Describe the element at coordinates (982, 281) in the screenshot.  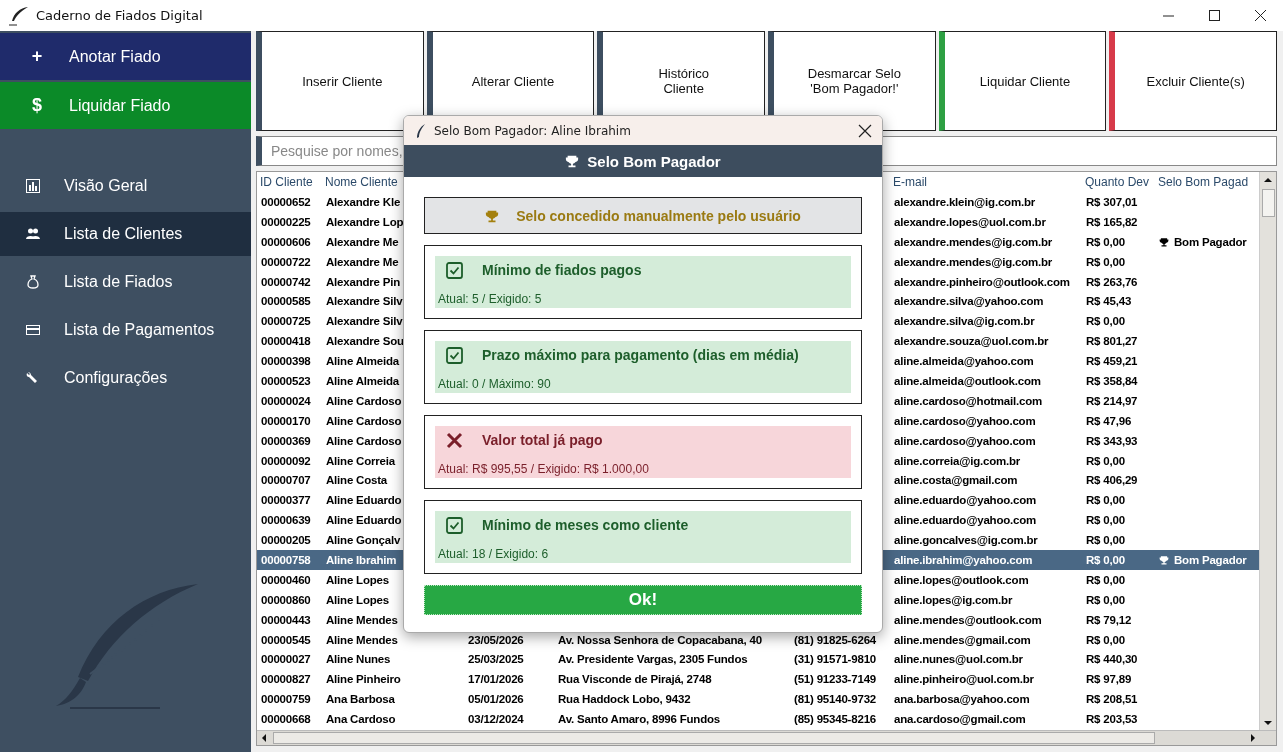
I see `table-cell: alexandre.pinheiro@outlook.com` at that location.